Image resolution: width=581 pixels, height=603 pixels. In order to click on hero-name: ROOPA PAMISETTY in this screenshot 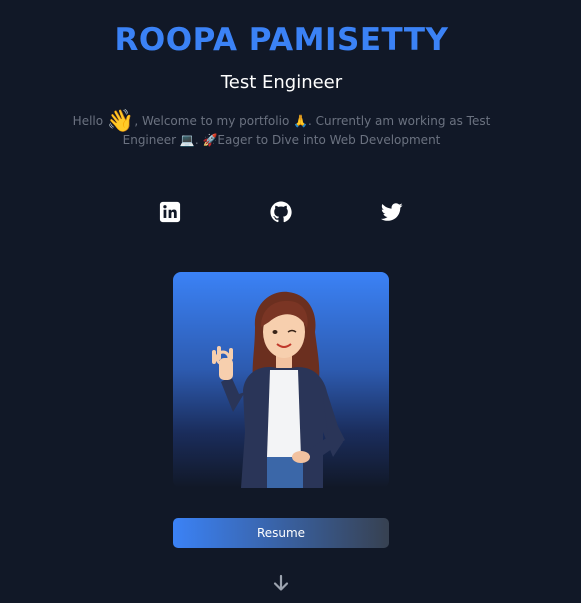, I will do `click(281, 40)`.